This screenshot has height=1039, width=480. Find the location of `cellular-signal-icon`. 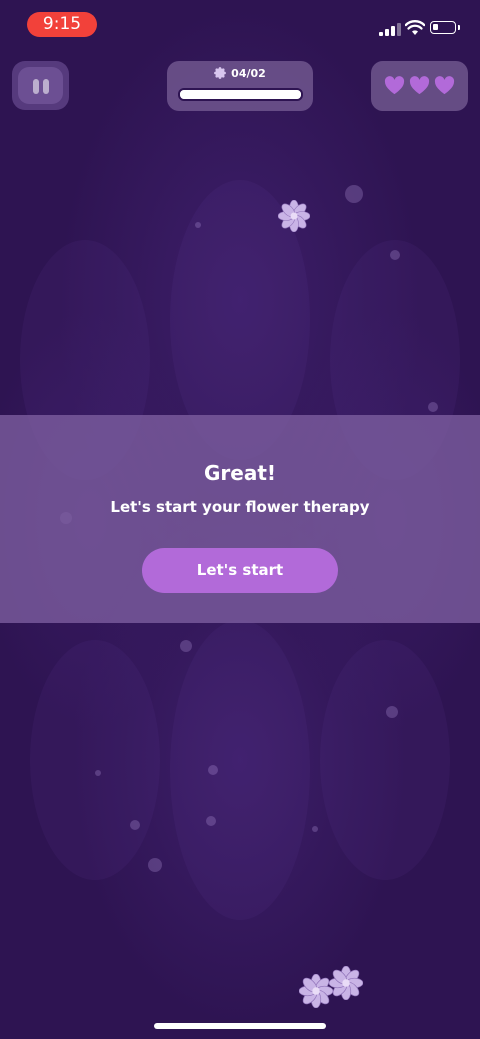

cellular-signal-icon is located at coordinates (390, 29).